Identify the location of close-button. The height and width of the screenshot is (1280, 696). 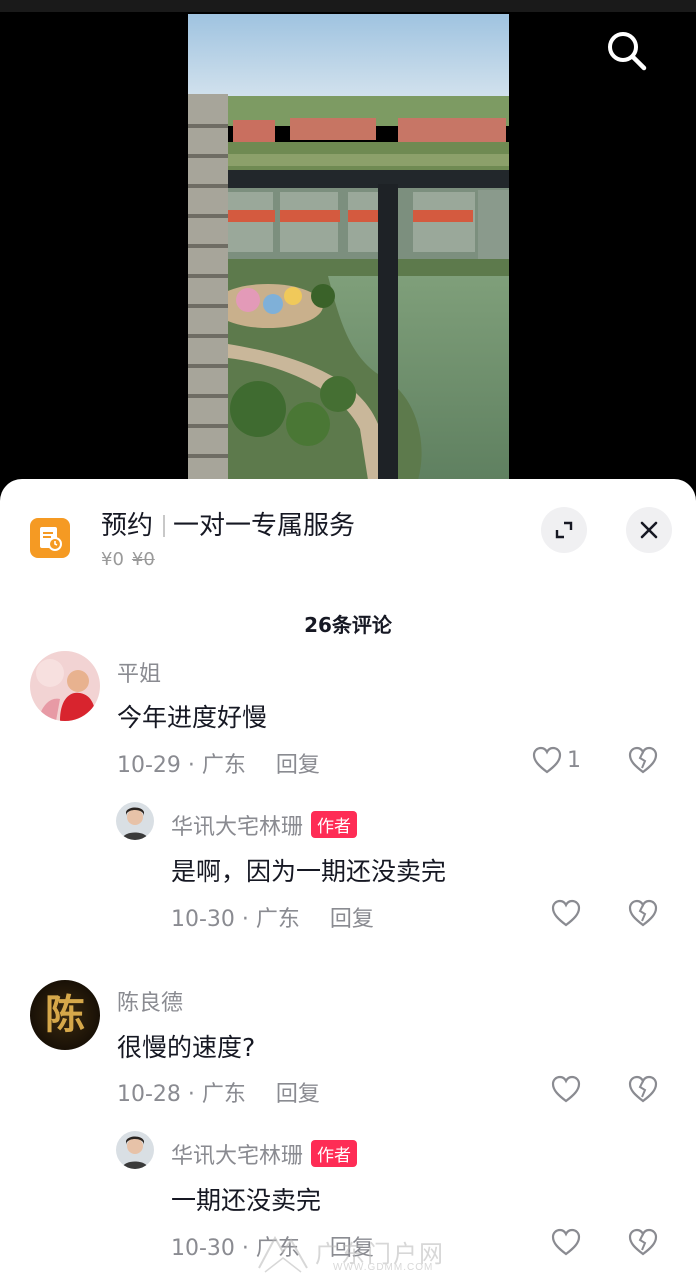
(649, 530).